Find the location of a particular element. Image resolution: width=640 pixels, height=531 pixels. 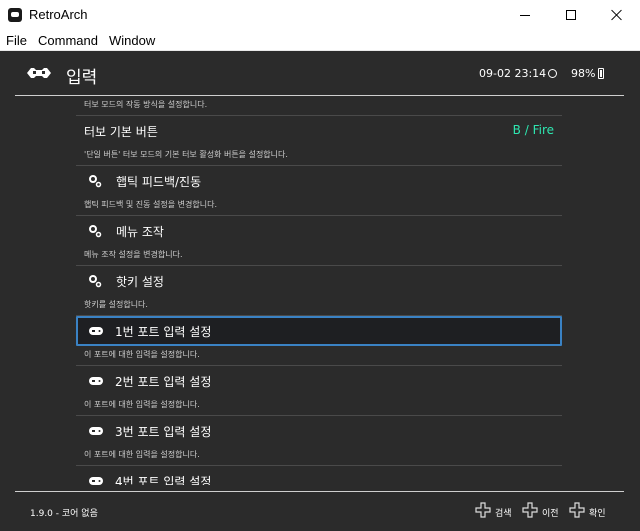

close-icon is located at coordinates (617, 15).